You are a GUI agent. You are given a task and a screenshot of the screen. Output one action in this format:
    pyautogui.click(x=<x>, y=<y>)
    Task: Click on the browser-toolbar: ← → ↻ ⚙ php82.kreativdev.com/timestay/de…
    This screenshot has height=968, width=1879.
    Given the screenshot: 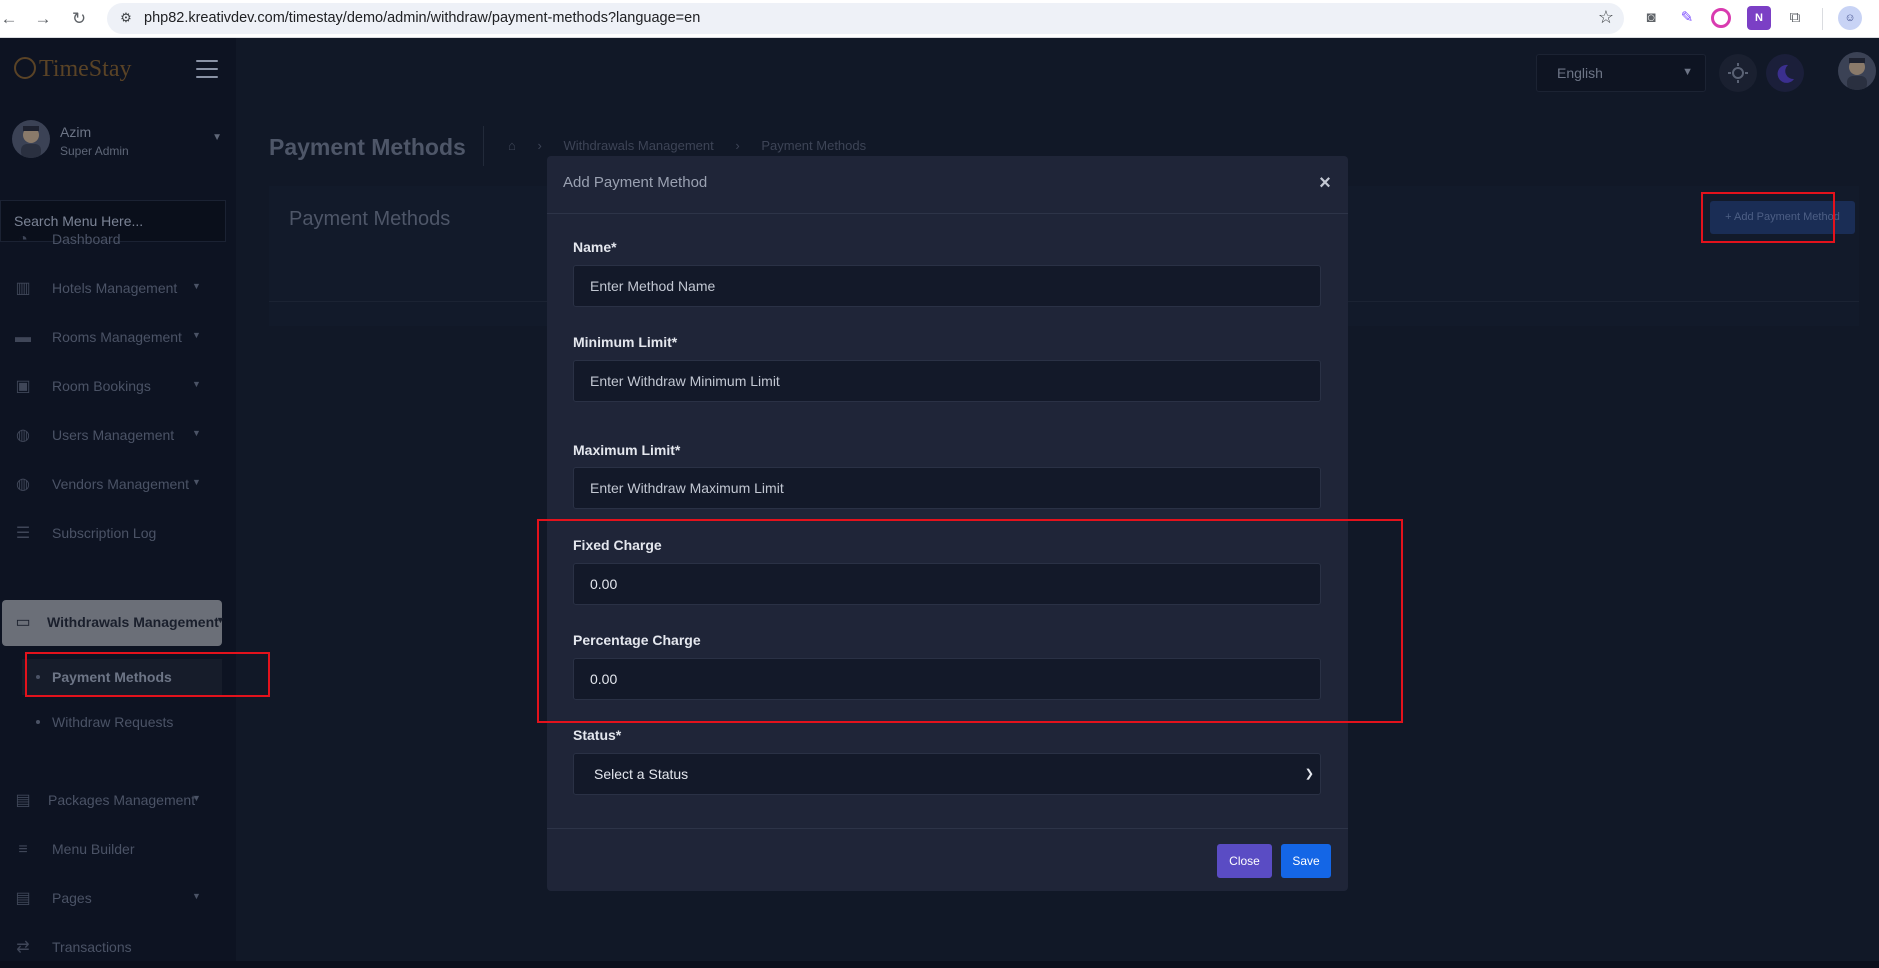 What is the action you would take?
    pyautogui.click(x=939, y=19)
    